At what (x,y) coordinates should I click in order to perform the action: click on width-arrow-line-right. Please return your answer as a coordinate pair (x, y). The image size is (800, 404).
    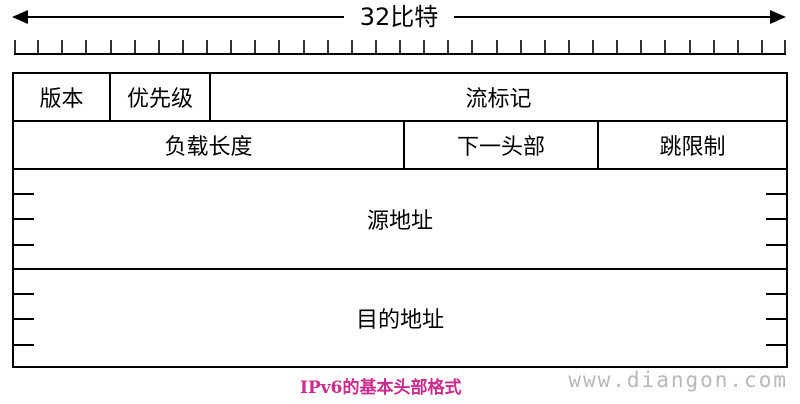
    Looking at the image, I should click on (613, 17).